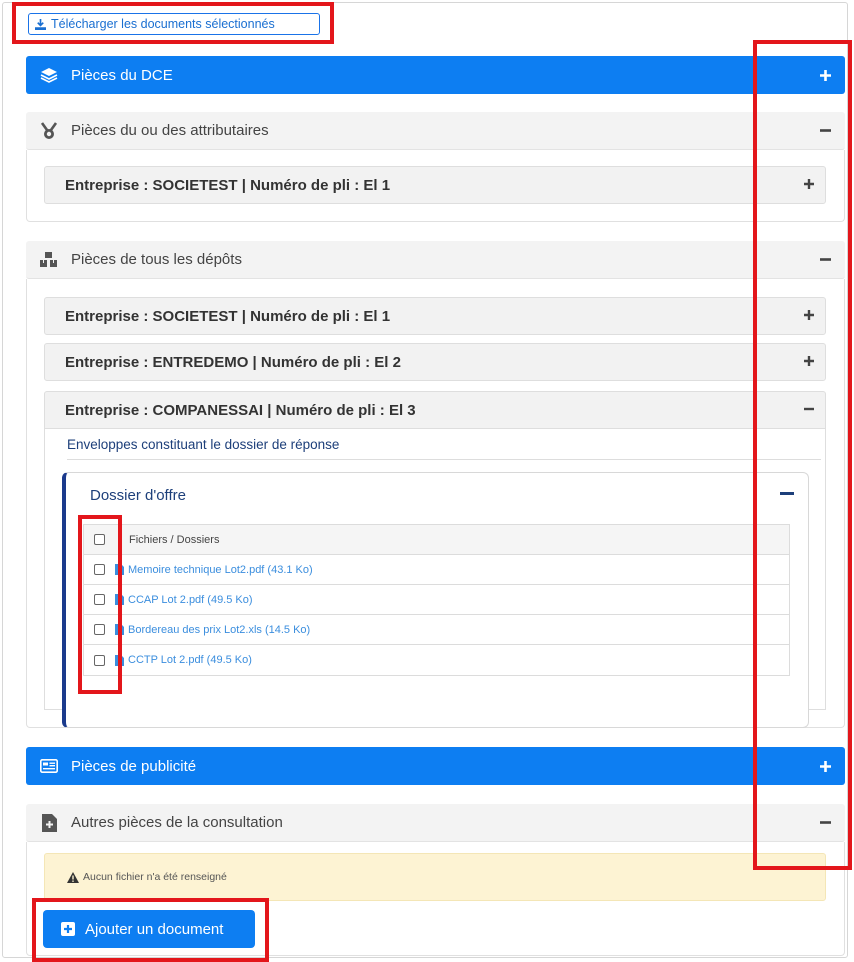 The width and height of the screenshot is (854, 962). I want to click on file-link: CCAP Lot 2.pdf (49.5 Ko), so click(184, 599).